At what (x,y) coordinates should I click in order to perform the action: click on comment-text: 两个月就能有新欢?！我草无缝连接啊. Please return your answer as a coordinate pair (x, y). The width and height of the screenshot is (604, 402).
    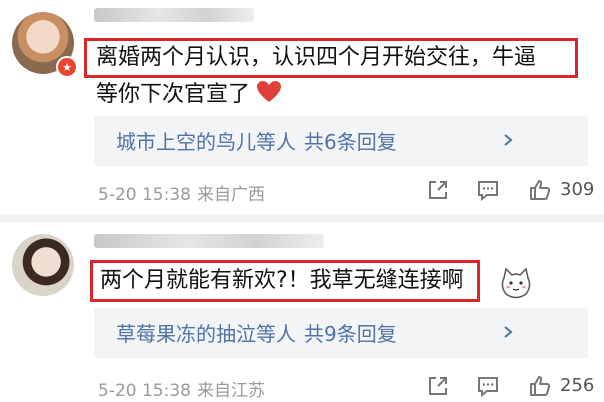
    Looking at the image, I should click on (282, 280).